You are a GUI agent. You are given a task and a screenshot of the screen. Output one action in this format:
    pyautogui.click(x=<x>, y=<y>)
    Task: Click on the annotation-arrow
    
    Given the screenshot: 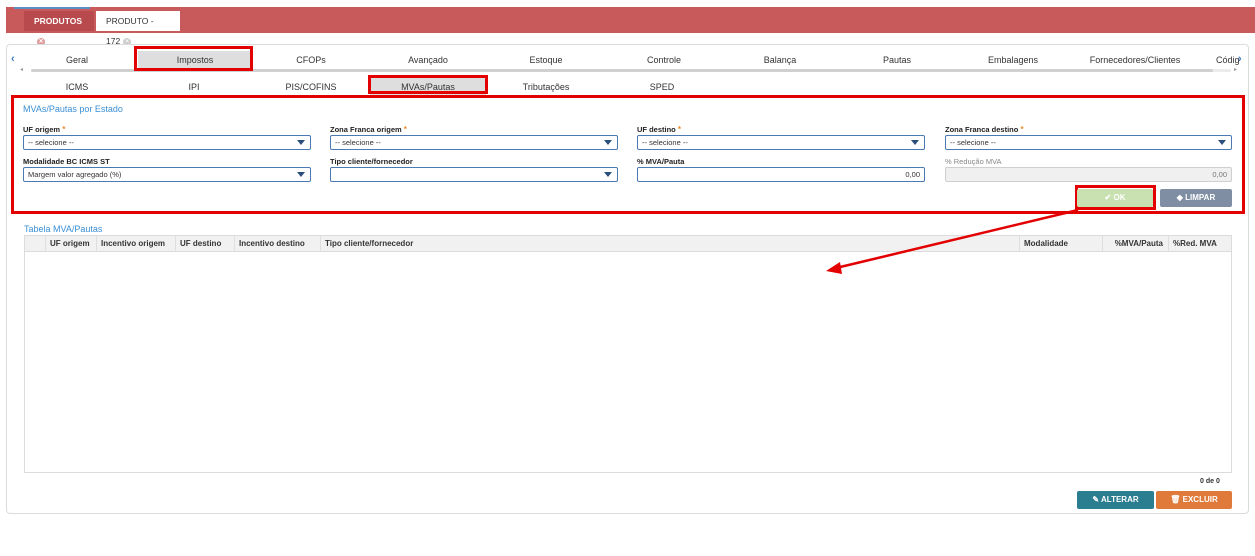 What is the action you would take?
    pyautogui.click(x=952, y=241)
    